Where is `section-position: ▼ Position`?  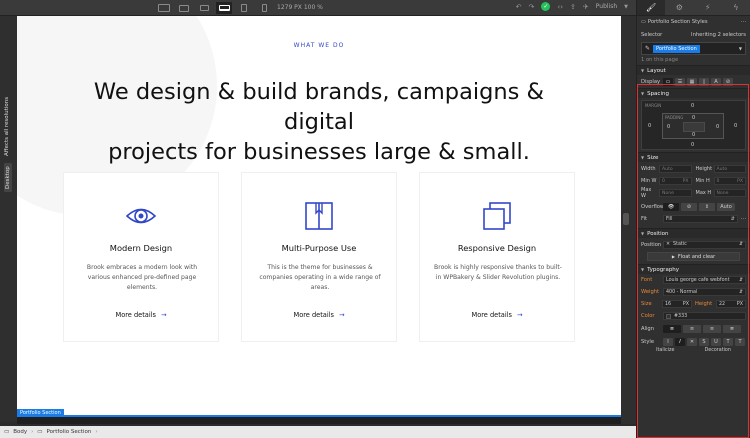 section-position: ▼ Position is located at coordinates (693, 233).